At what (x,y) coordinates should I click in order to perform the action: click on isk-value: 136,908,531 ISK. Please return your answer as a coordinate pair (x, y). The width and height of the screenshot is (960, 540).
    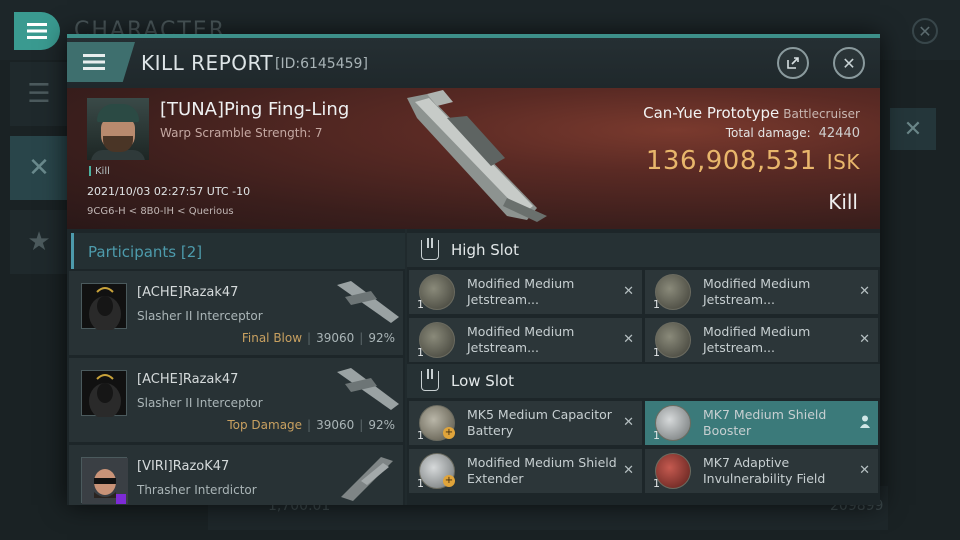
    Looking at the image, I should click on (752, 161).